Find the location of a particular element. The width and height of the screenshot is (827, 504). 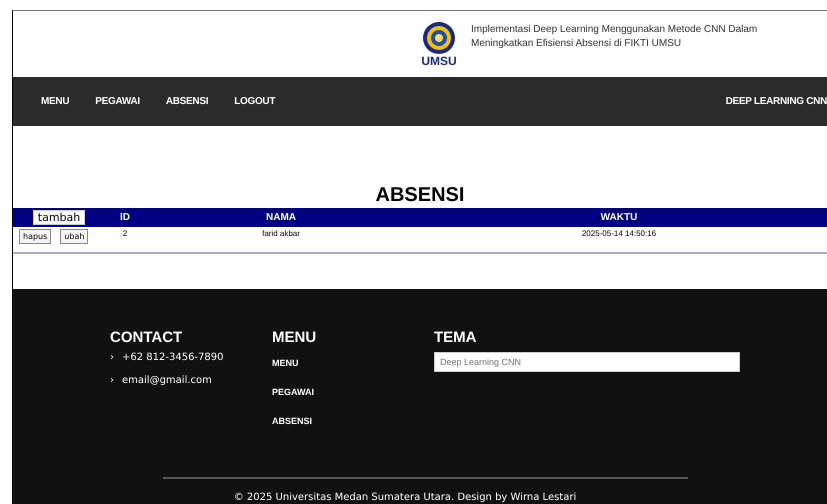

site-title: Meningkatkan Efisiensi Absensi di FIKTI UMSU is located at coordinates (576, 44).